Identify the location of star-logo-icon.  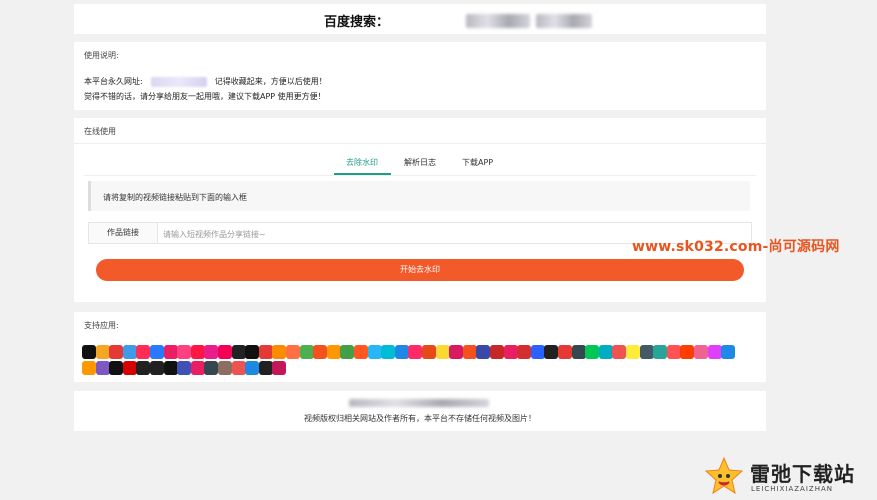
(724, 475).